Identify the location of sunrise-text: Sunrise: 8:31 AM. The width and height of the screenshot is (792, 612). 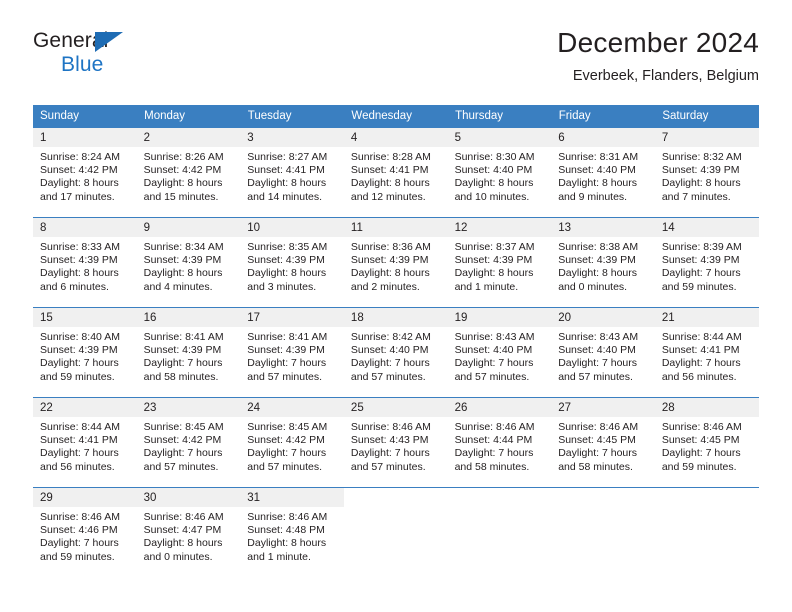
(598, 157).